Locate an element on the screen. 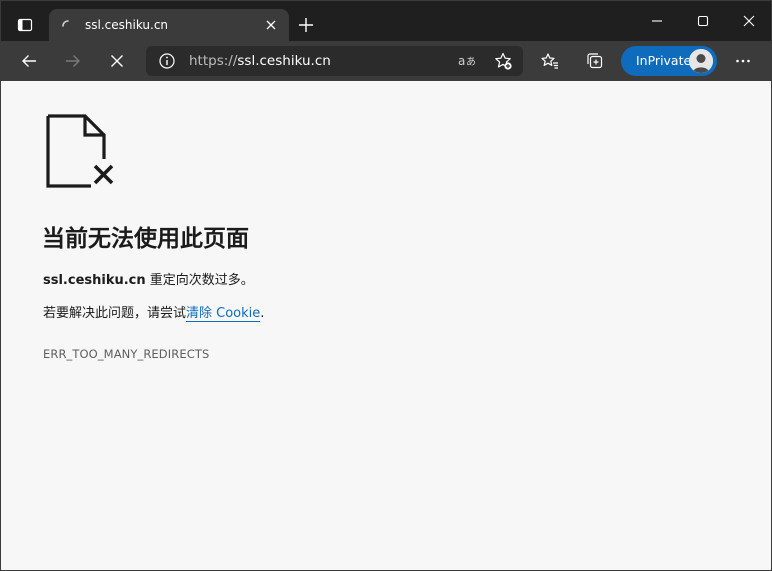  star-add-icon is located at coordinates (503, 61).